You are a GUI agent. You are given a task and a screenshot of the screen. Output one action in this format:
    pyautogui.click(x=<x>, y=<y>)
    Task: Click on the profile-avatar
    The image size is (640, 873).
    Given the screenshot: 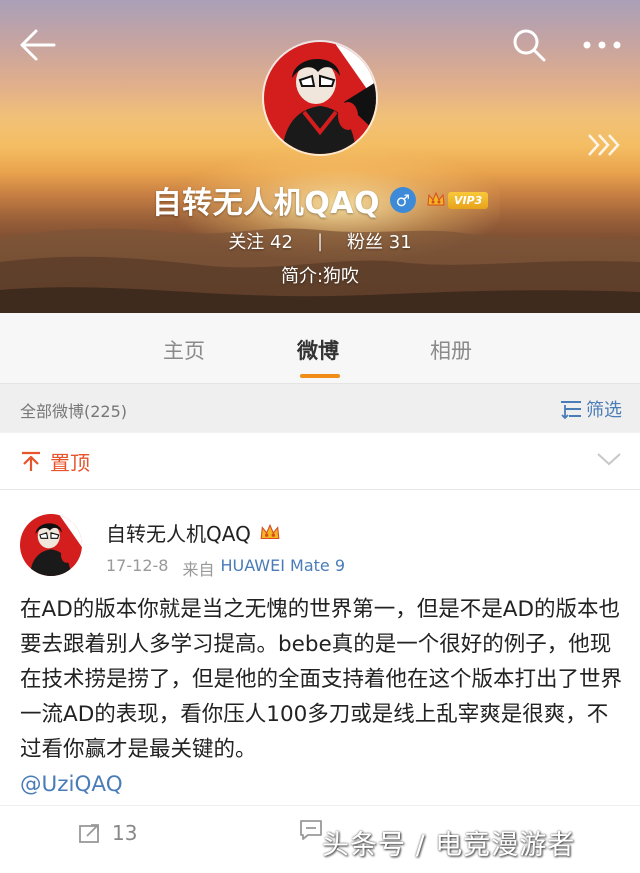 What is the action you would take?
    pyautogui.click(x=320, y=98)
    